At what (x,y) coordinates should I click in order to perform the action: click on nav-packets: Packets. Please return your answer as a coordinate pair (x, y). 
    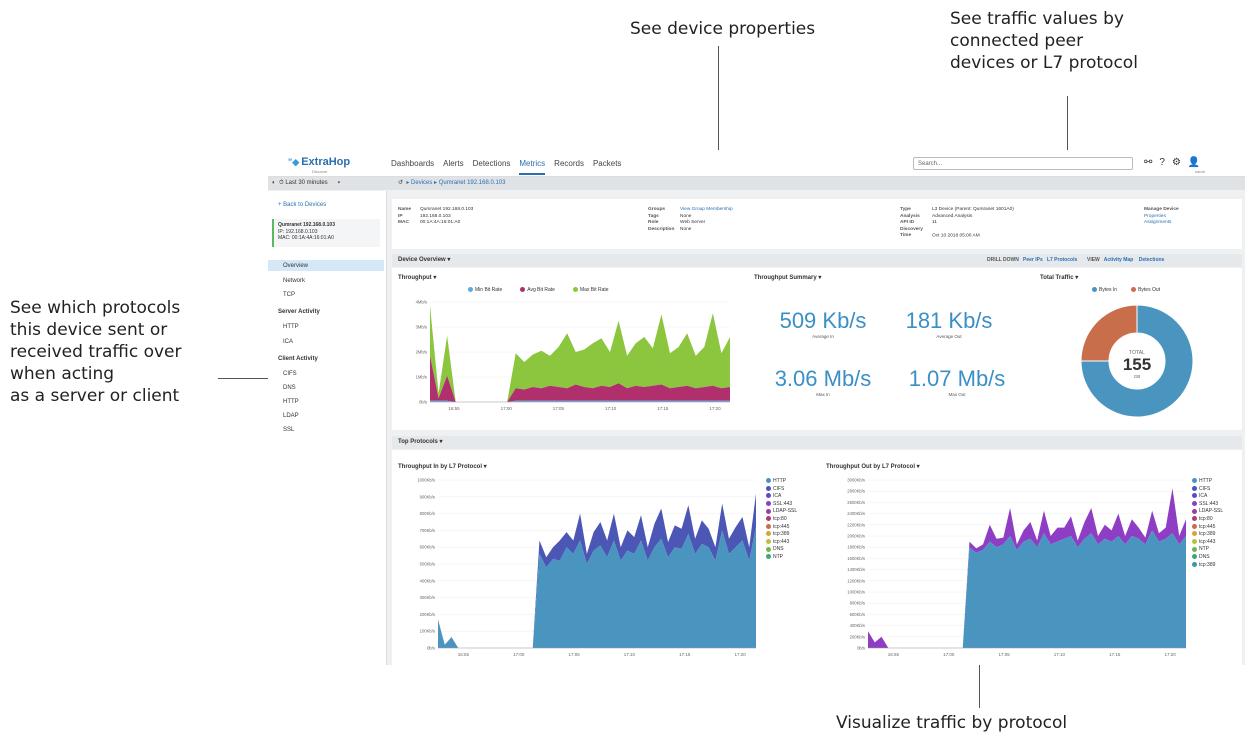
    Looking at the image, I should click on (607, 167).